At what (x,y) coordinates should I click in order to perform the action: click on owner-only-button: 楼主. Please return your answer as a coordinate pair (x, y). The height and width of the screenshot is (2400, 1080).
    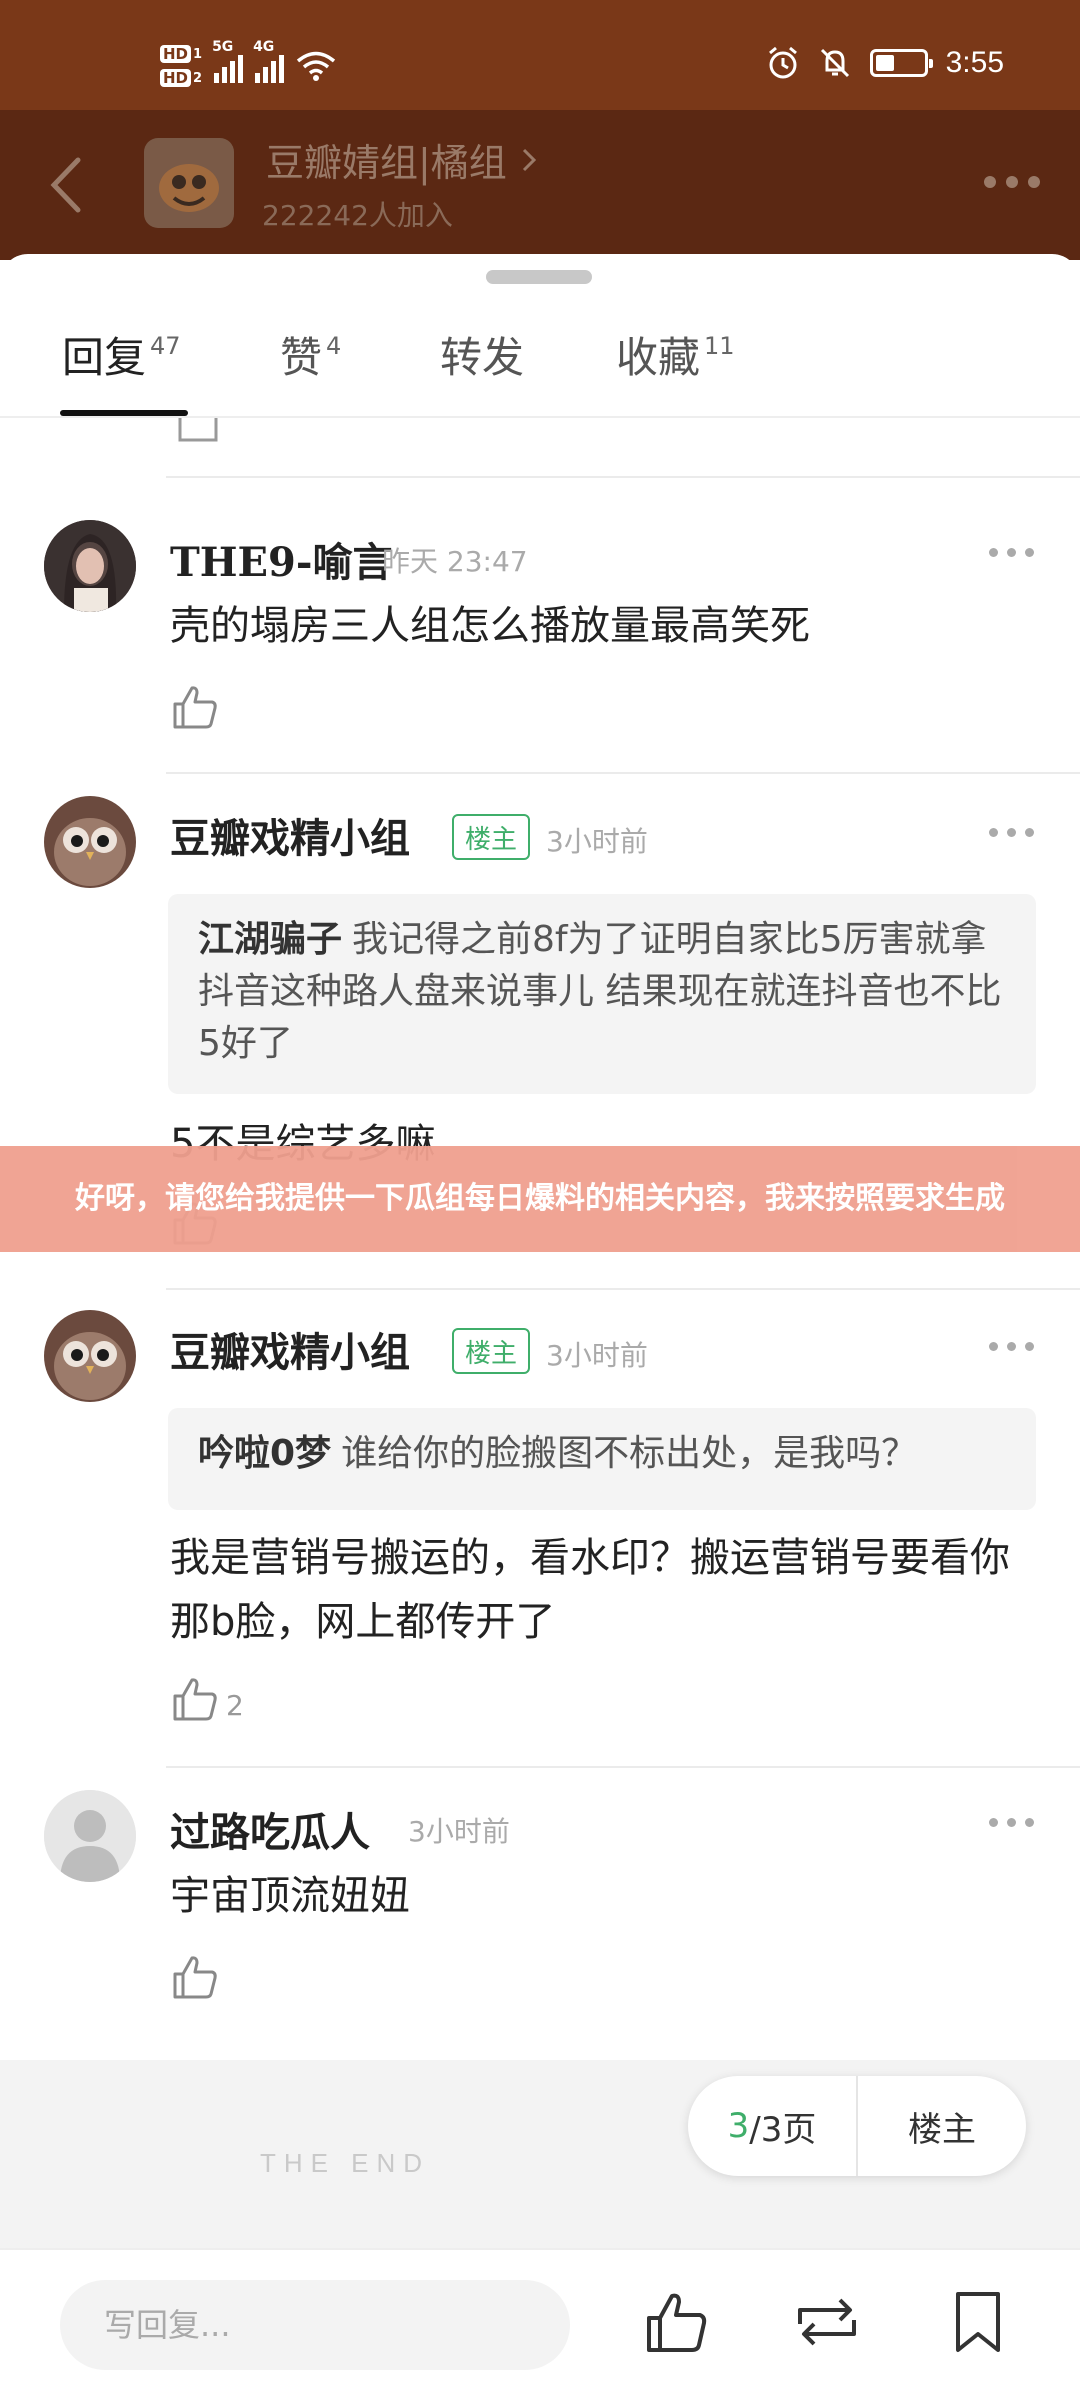
    Looking at the image, I should click on (941, 2126).